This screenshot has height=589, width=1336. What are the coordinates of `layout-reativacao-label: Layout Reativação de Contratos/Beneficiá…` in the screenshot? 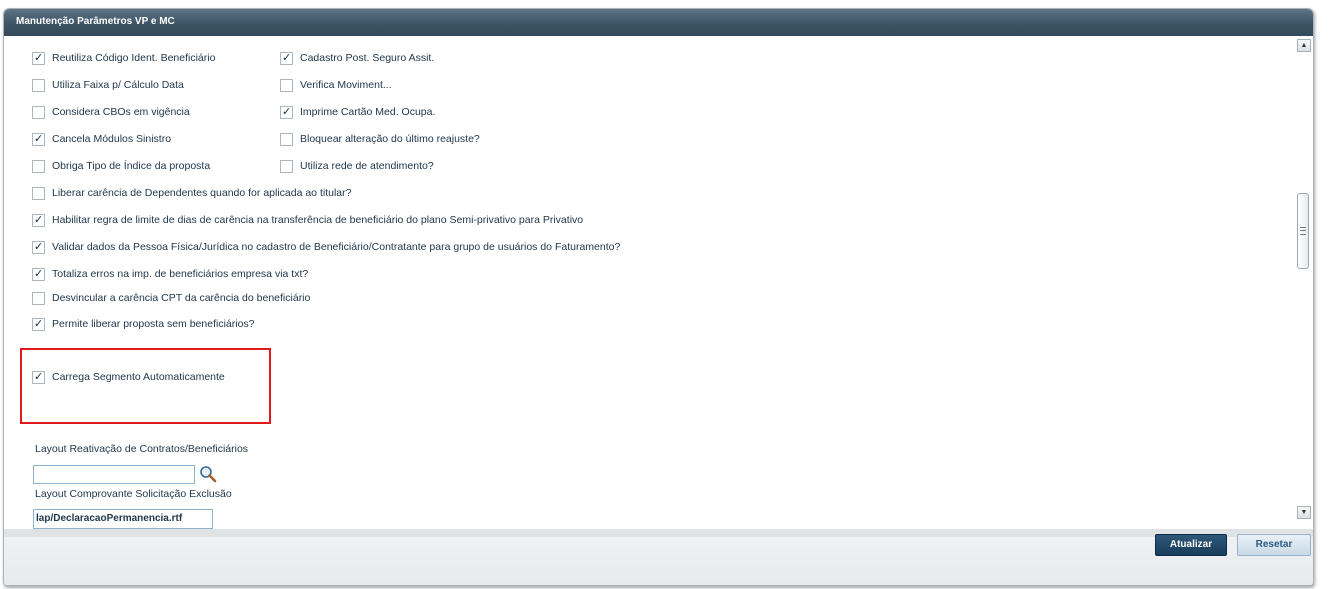 It's located at (142, 449).